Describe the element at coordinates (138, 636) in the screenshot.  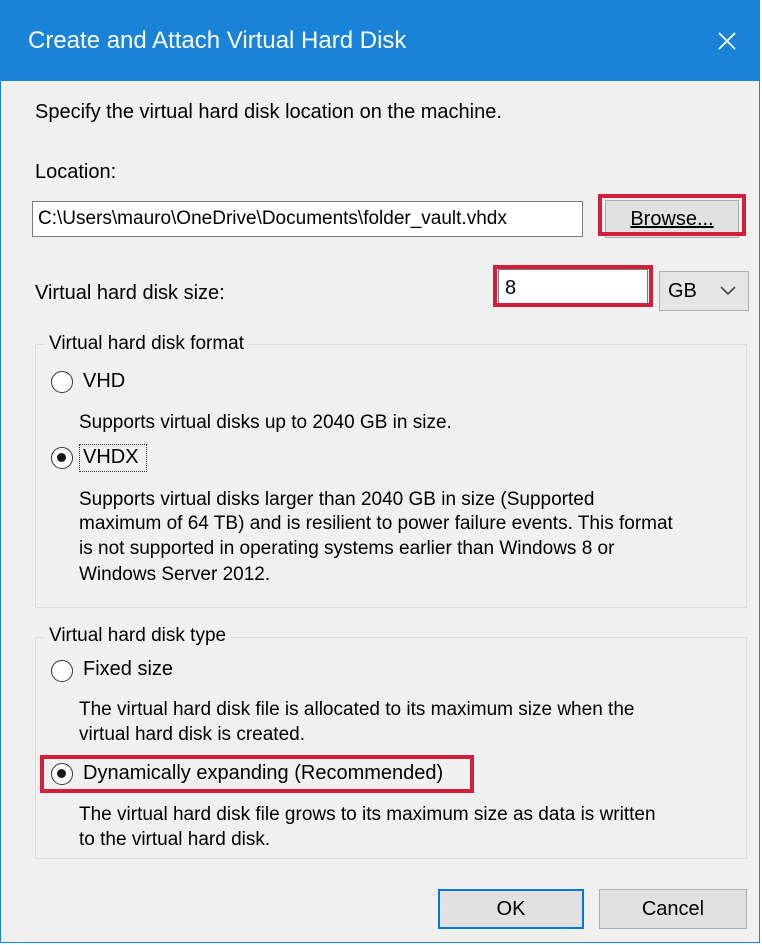
I see `type-legend: Virtual hard disk type` at that location.